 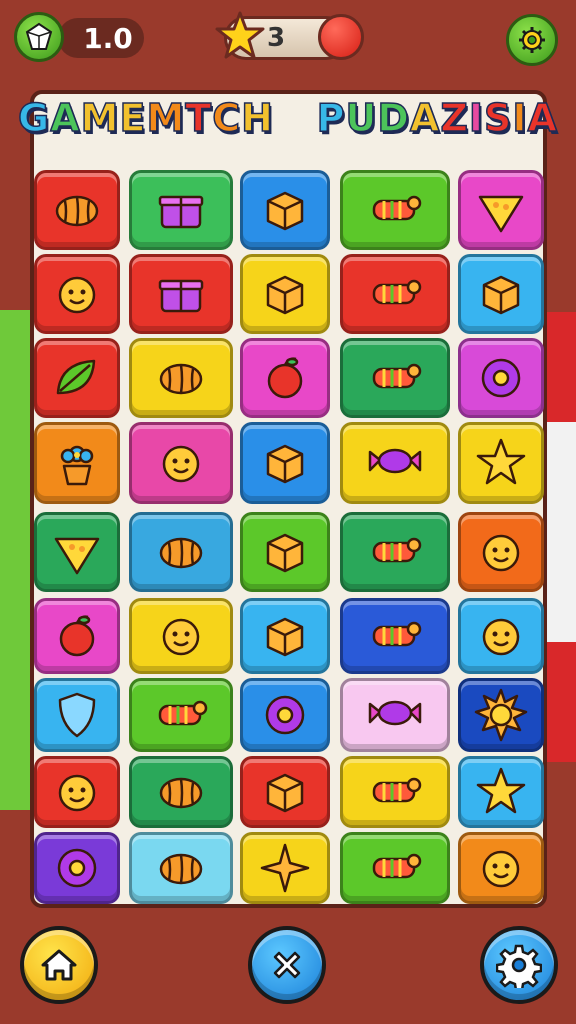 I want to click on title-letter: H, so click(x=257, y=118).